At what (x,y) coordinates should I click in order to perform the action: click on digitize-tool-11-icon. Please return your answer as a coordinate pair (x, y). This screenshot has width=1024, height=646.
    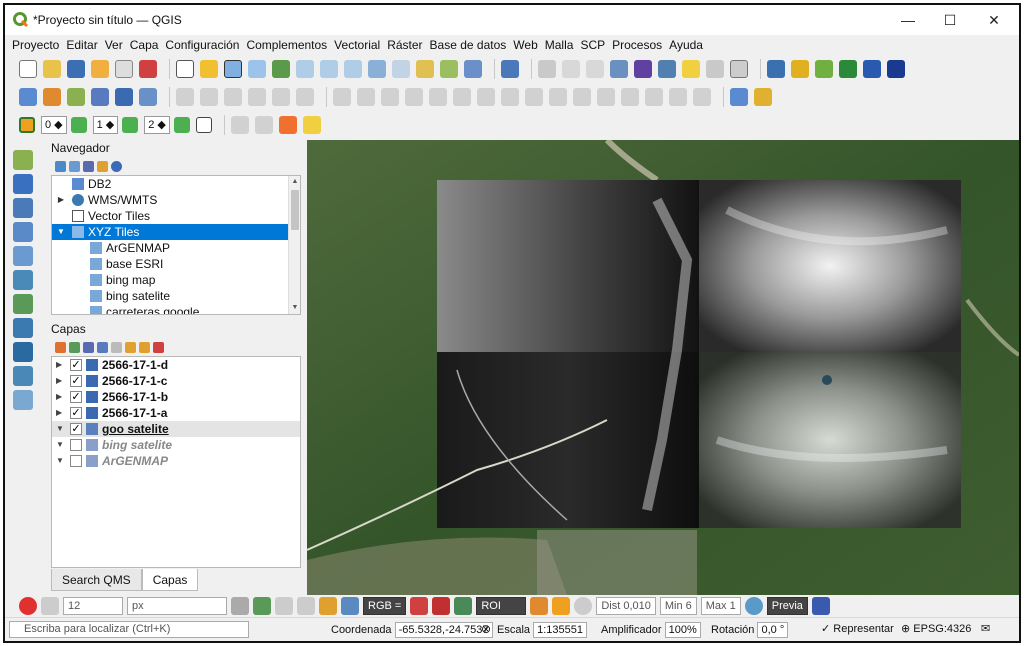
    Looking at the image, I should click on (582, 97).